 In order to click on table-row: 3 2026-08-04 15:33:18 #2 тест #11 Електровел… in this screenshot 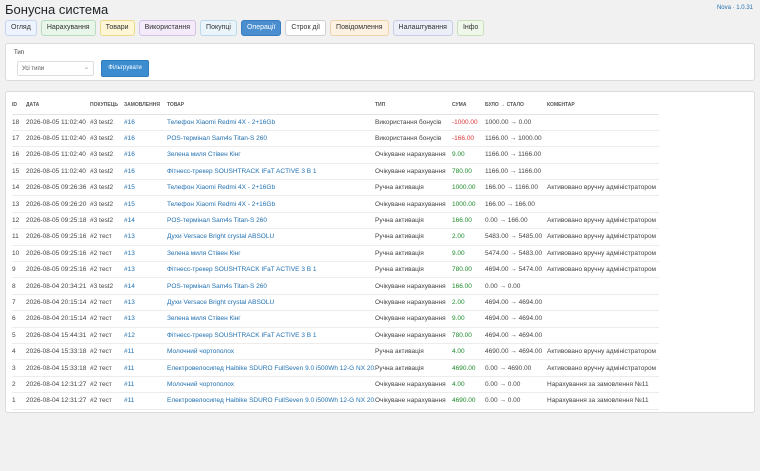, I will do `click(335, 368)`.